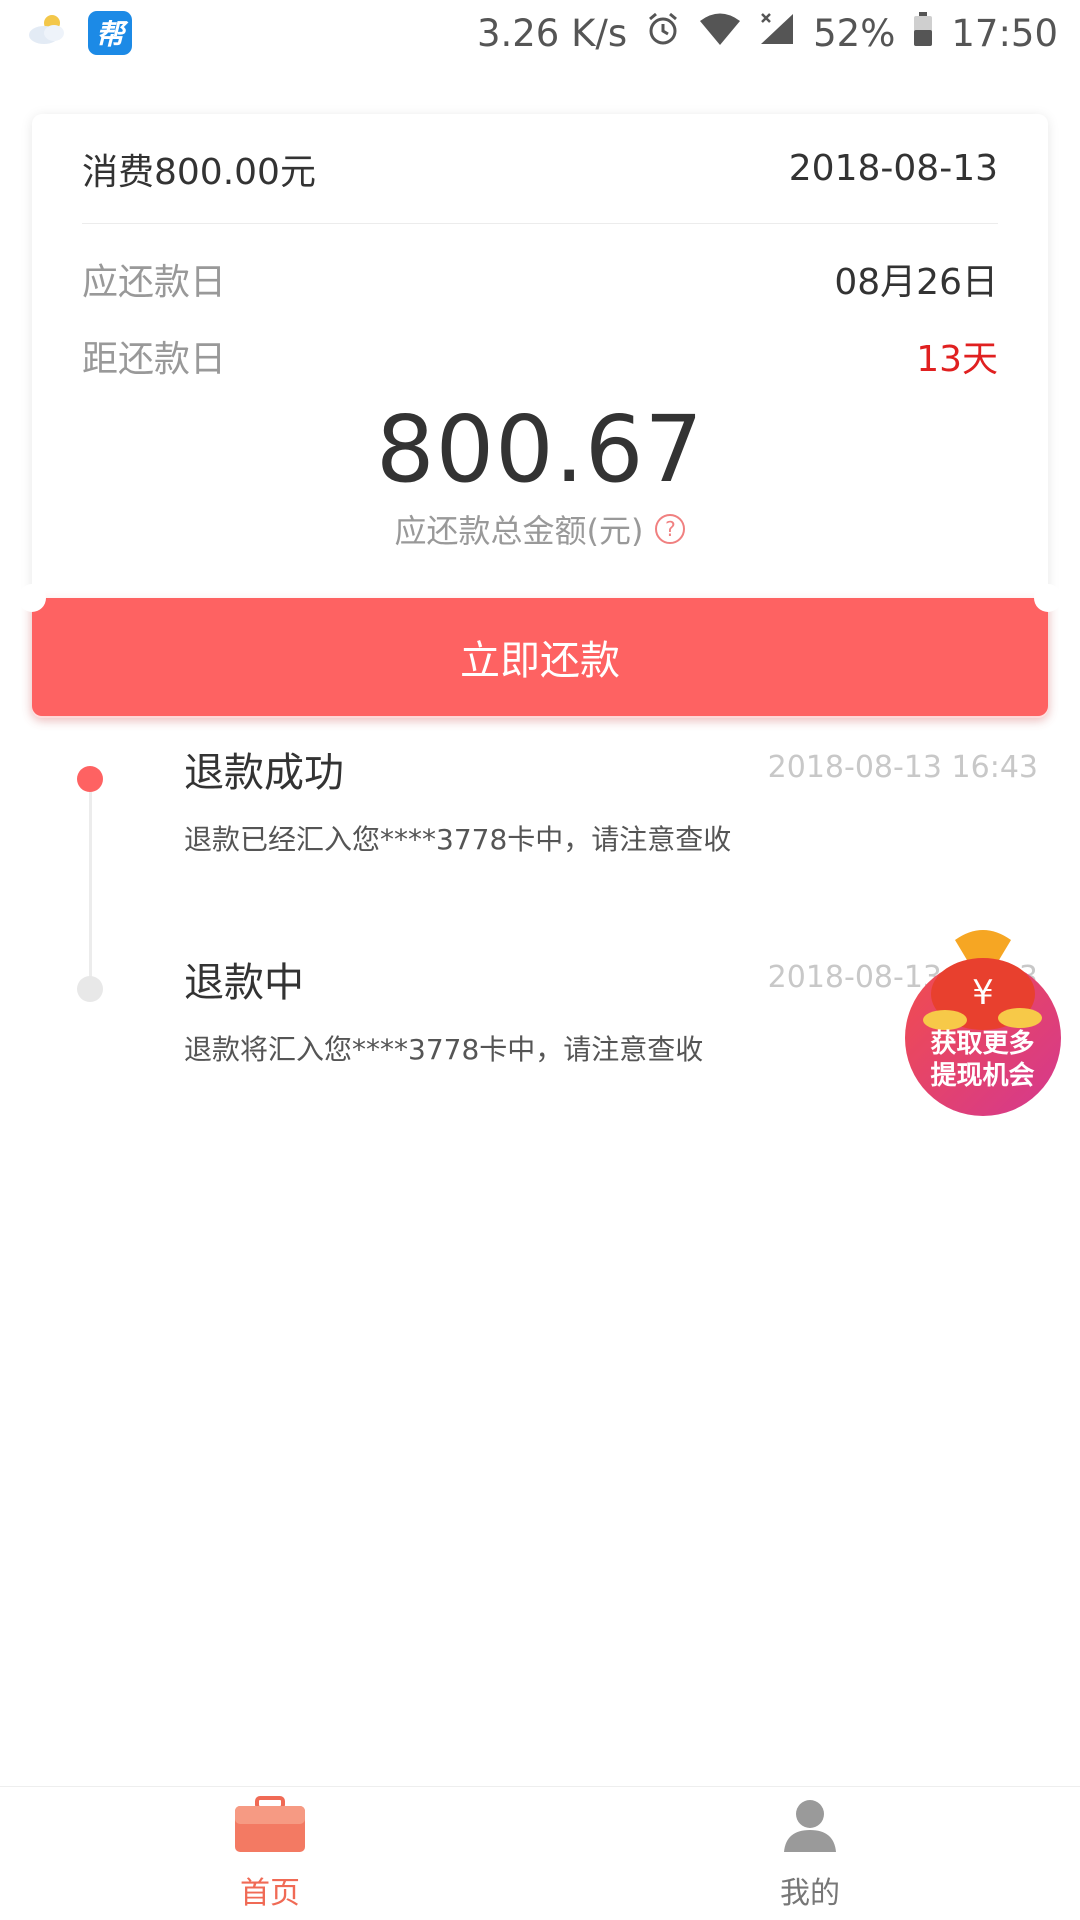 The image size is (1080, 1920). I want to click on due-date-value: 08月26日, so click(916, 282).